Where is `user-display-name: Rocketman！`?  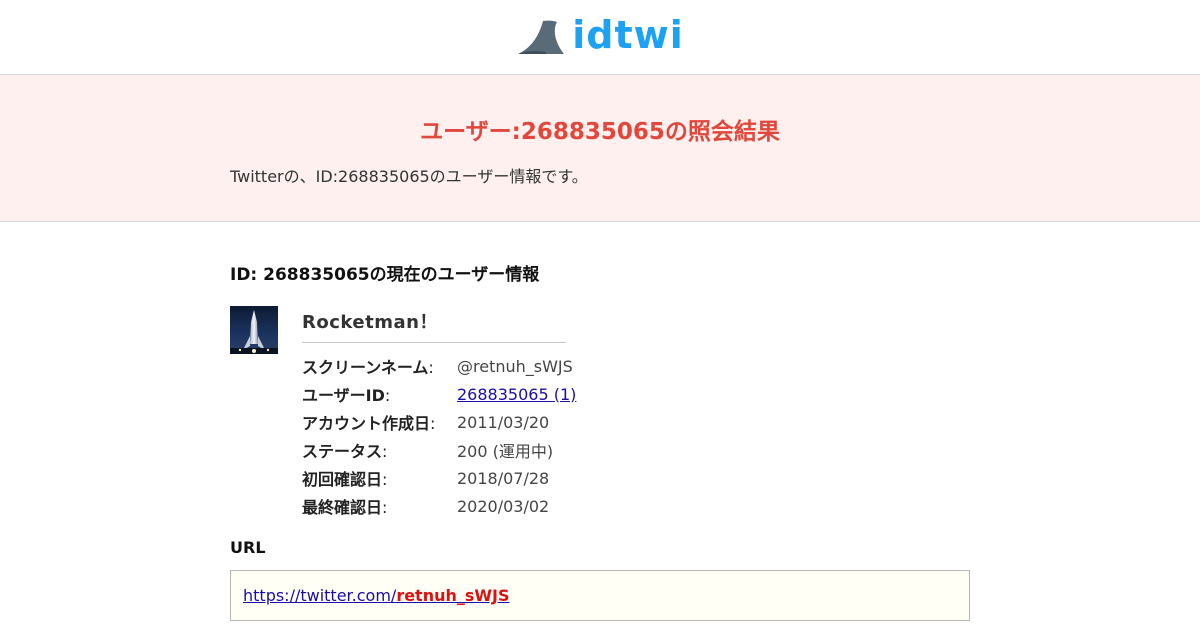 user-display-name: Rocketman！ is located at coordinates (370, 322).